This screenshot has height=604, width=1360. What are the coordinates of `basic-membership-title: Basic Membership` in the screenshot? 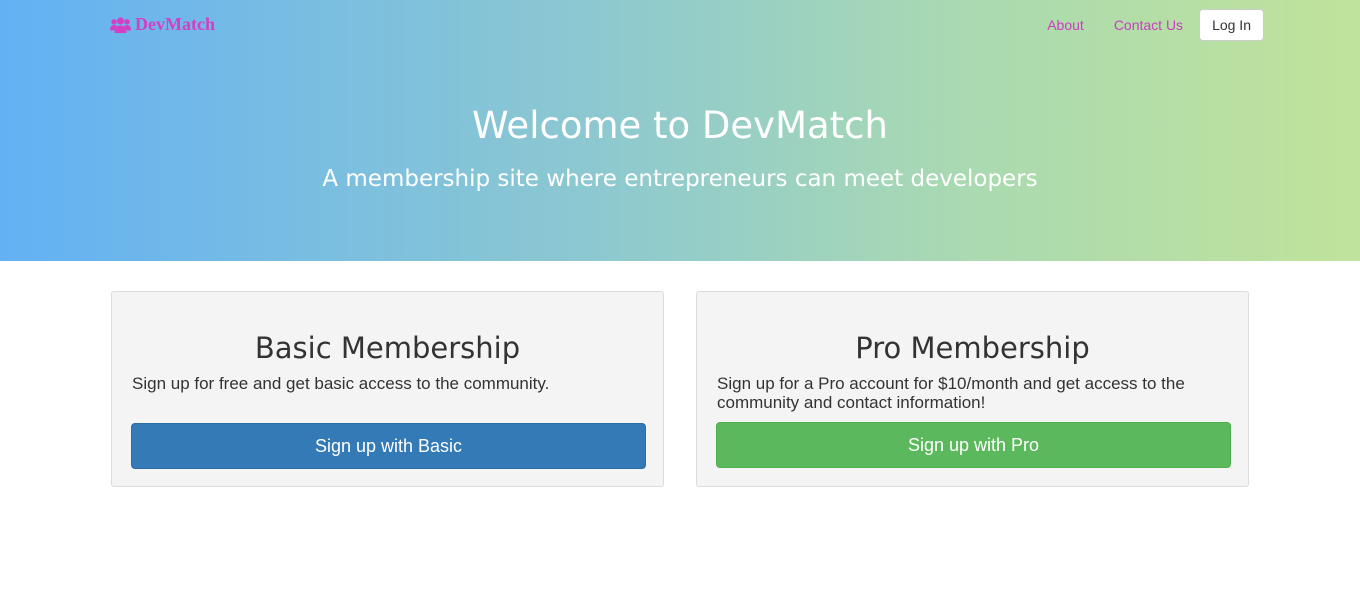 It's located at (387, 348).